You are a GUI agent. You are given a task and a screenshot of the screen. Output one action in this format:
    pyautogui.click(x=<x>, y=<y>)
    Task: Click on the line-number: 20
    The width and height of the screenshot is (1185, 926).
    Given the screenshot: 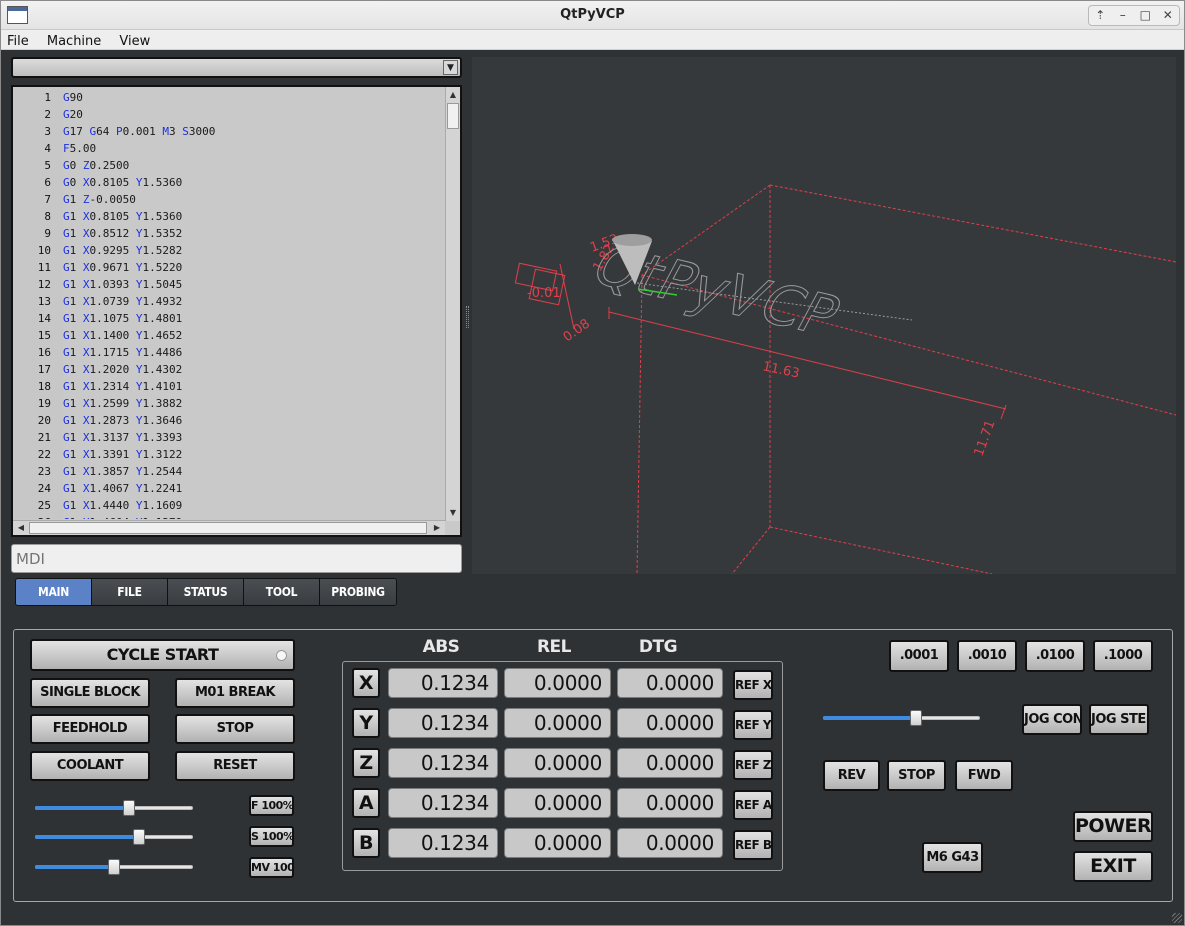 What is the action you would take?
    pyautogui.click(x=44, y=420)
    